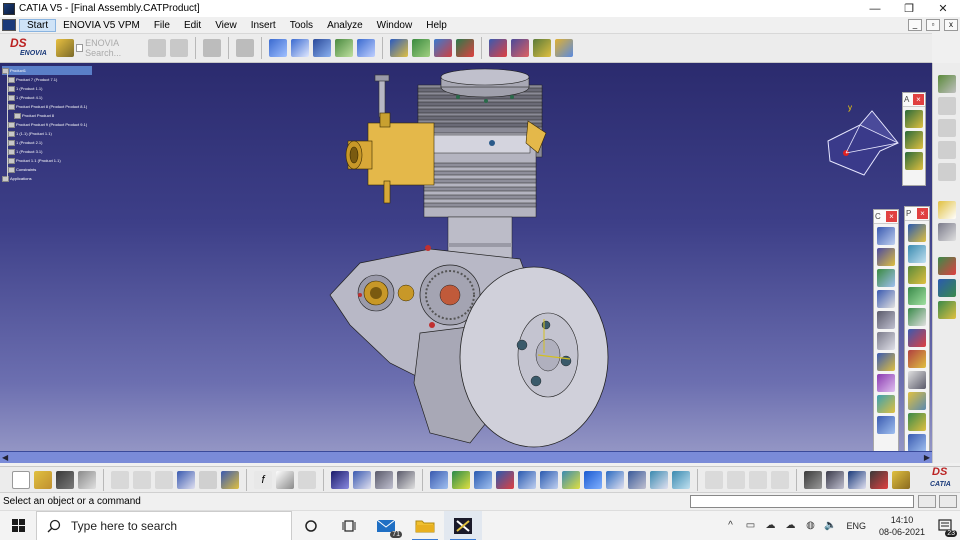 The height and width of the screenshot is (540, 960). I want to click on comment-icon, so click(285, 479).